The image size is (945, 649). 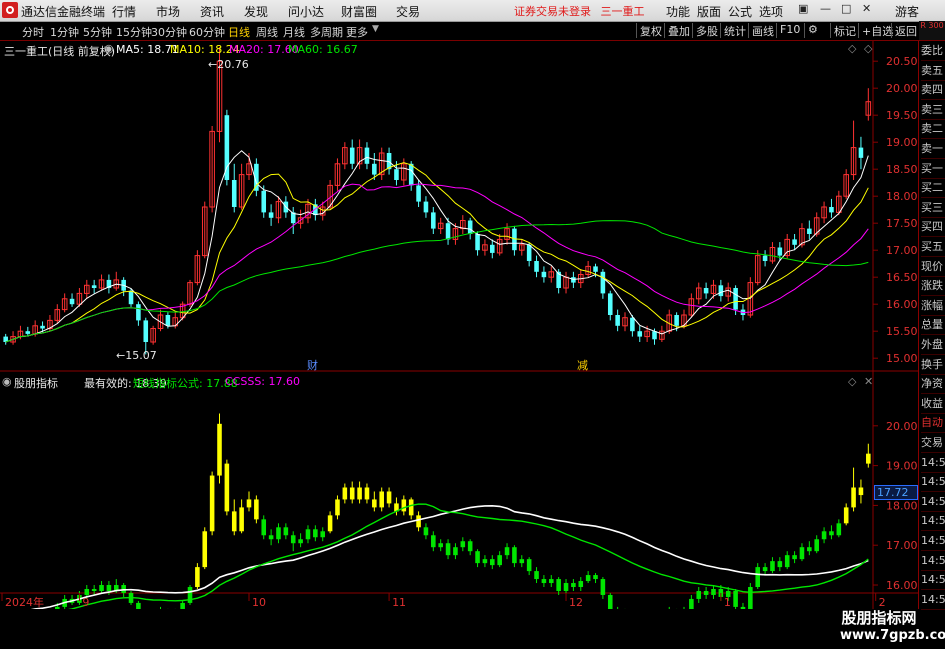 I want to click on side-item-23: 14:56, so click(x=933, y=502).